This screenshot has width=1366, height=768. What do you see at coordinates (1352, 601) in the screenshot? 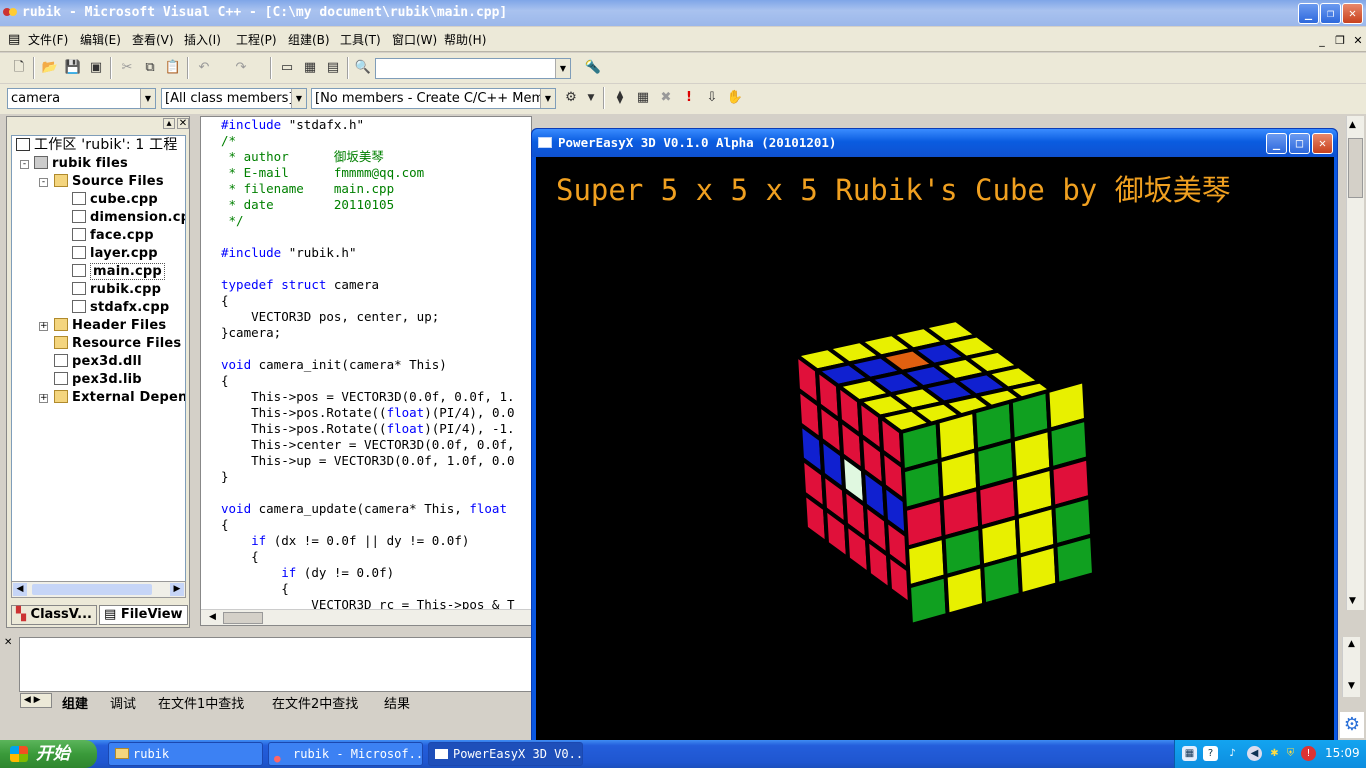
I see `scroll-down-icon: ▼` at bounding box center [1352, 601].